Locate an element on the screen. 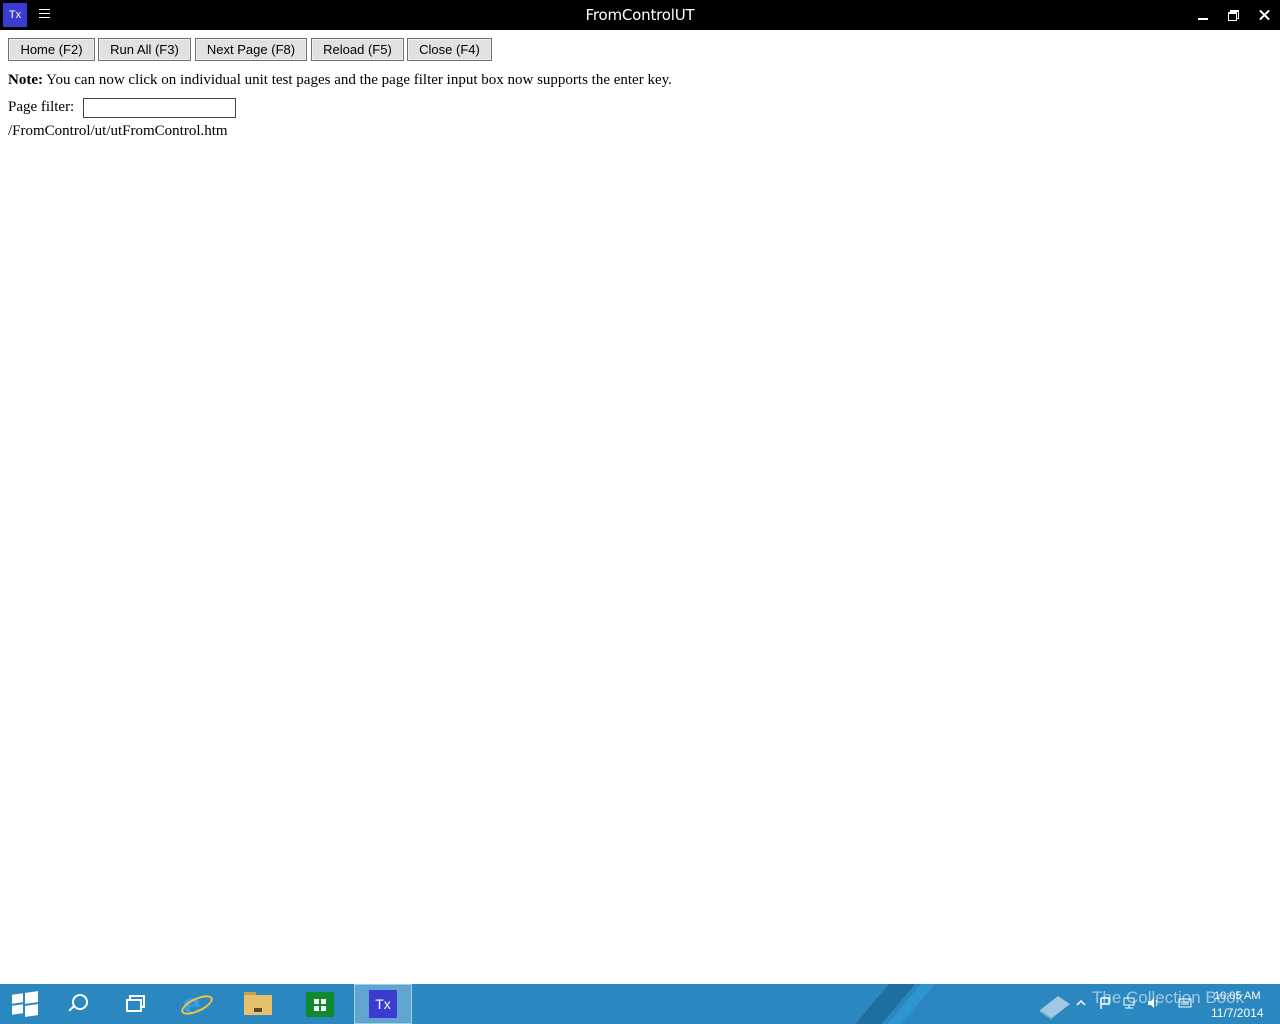  file-explorer-icon is located at coordinates (258, 1004).